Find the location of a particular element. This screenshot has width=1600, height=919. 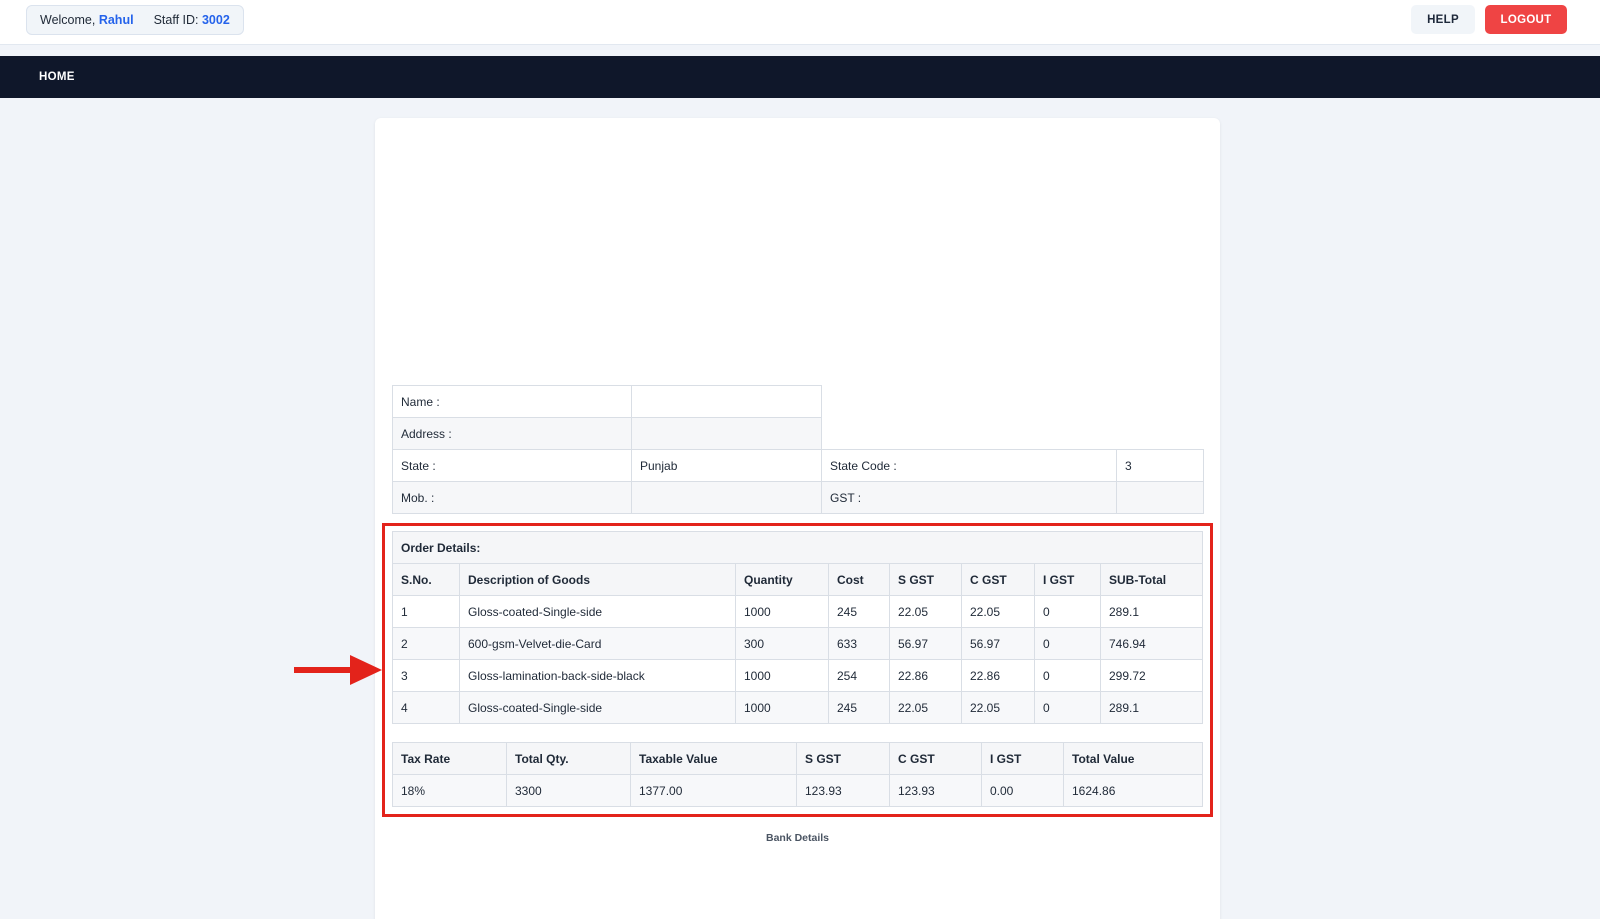

column-header: Total Value is located at coordinates (1133, 758).